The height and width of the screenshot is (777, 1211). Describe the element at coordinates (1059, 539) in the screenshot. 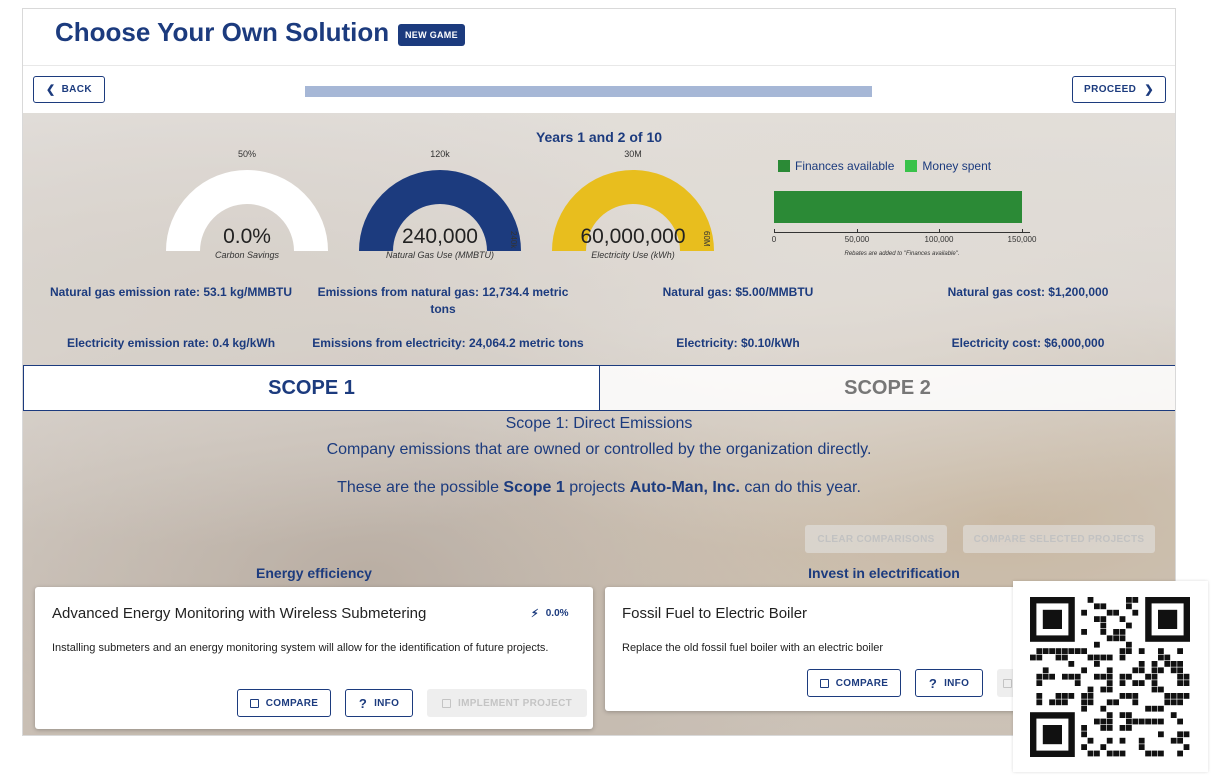

I see `compare-selected-button: COMPARE SELECTED PROJECTS` at that location.